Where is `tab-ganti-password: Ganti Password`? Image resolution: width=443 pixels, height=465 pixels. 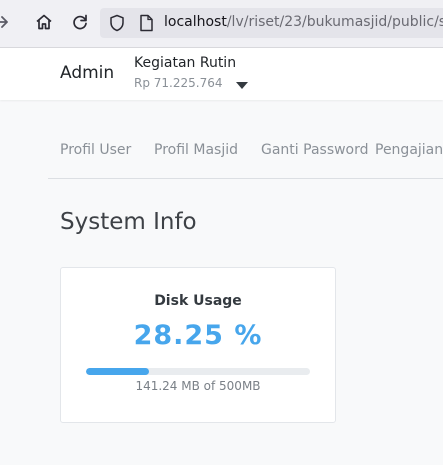 tab-ganti-password: Ganti Password is located at coordinates (315, 150).